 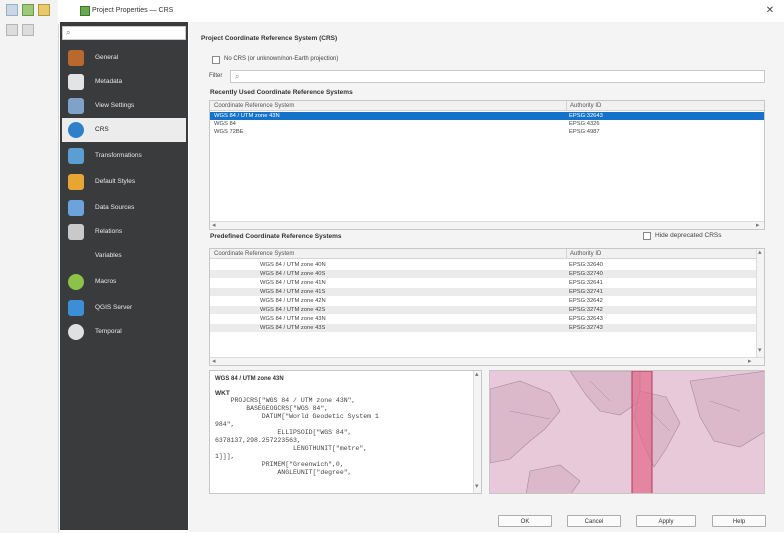 I want to click on crs-name-cell: WGS 84 / UTM zone 42N, so click(x=293, y=301).